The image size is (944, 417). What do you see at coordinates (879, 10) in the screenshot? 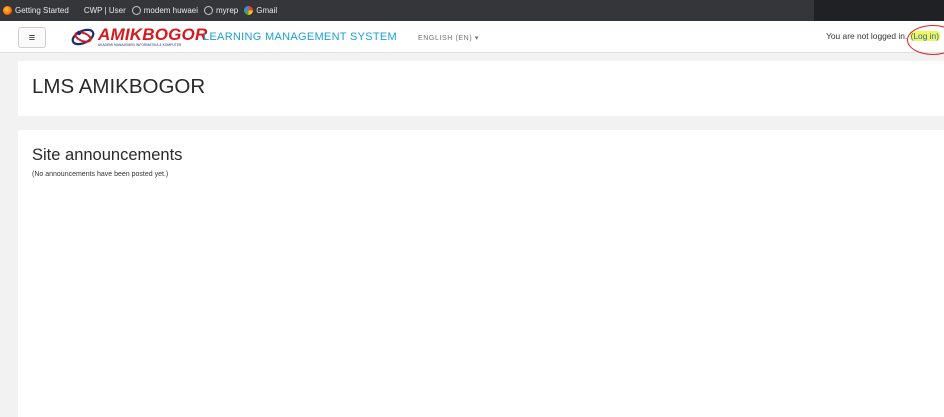
I see `bookmarks-bar-overflow` at bounding box center [879, 10].